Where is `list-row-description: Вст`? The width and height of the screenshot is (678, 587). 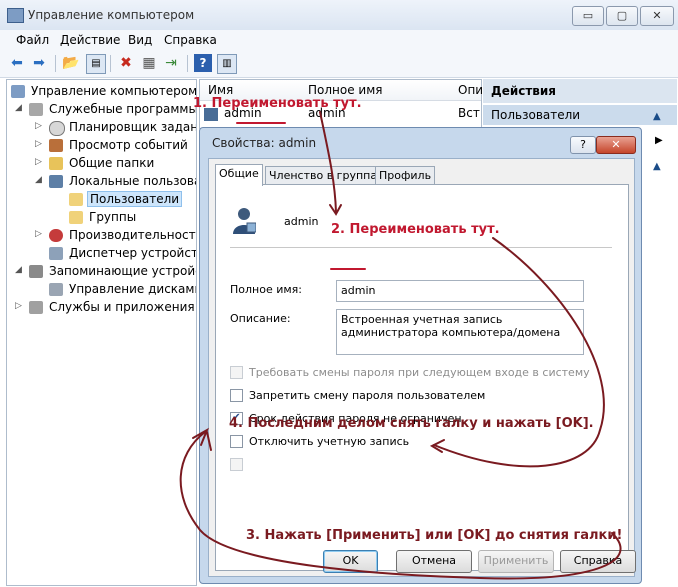
list-row-description: Вст is located at coordinates (469, 113).